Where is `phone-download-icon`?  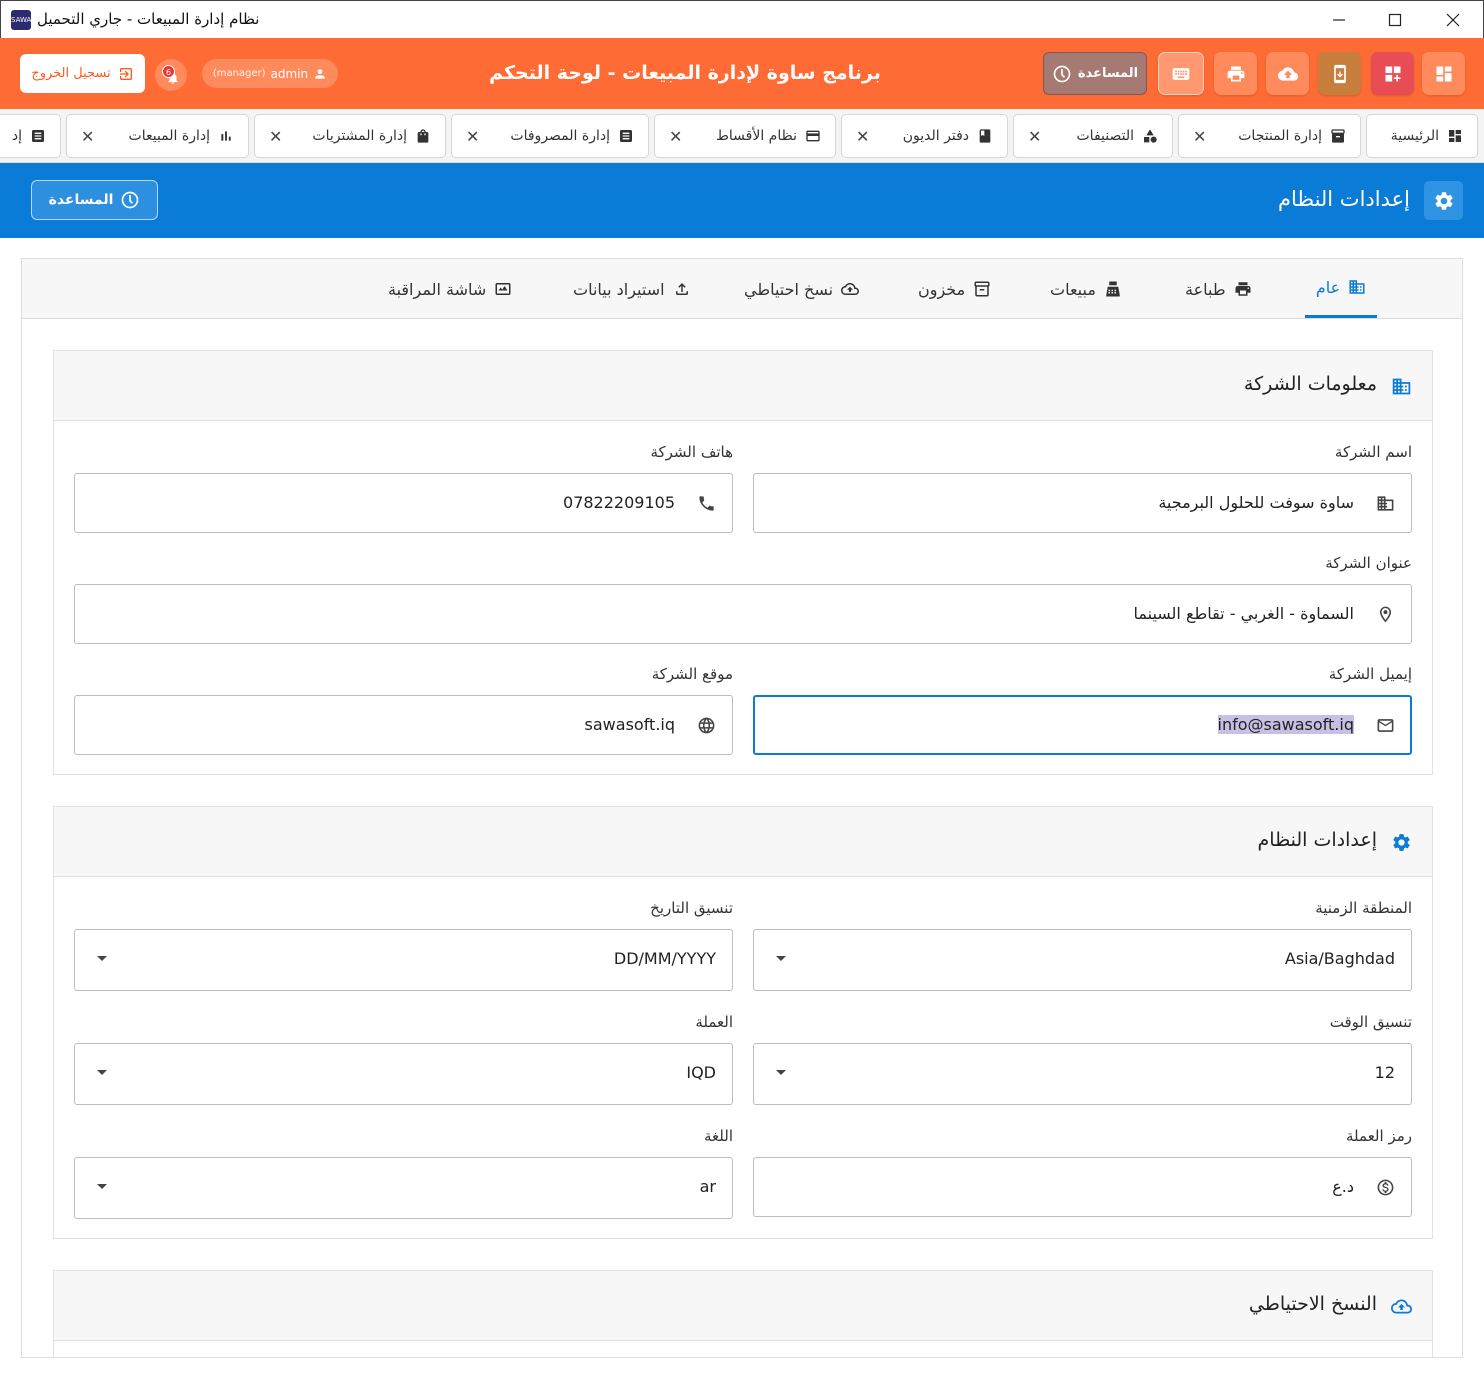
phone-download-icon is located at coordinates (1339, 73).